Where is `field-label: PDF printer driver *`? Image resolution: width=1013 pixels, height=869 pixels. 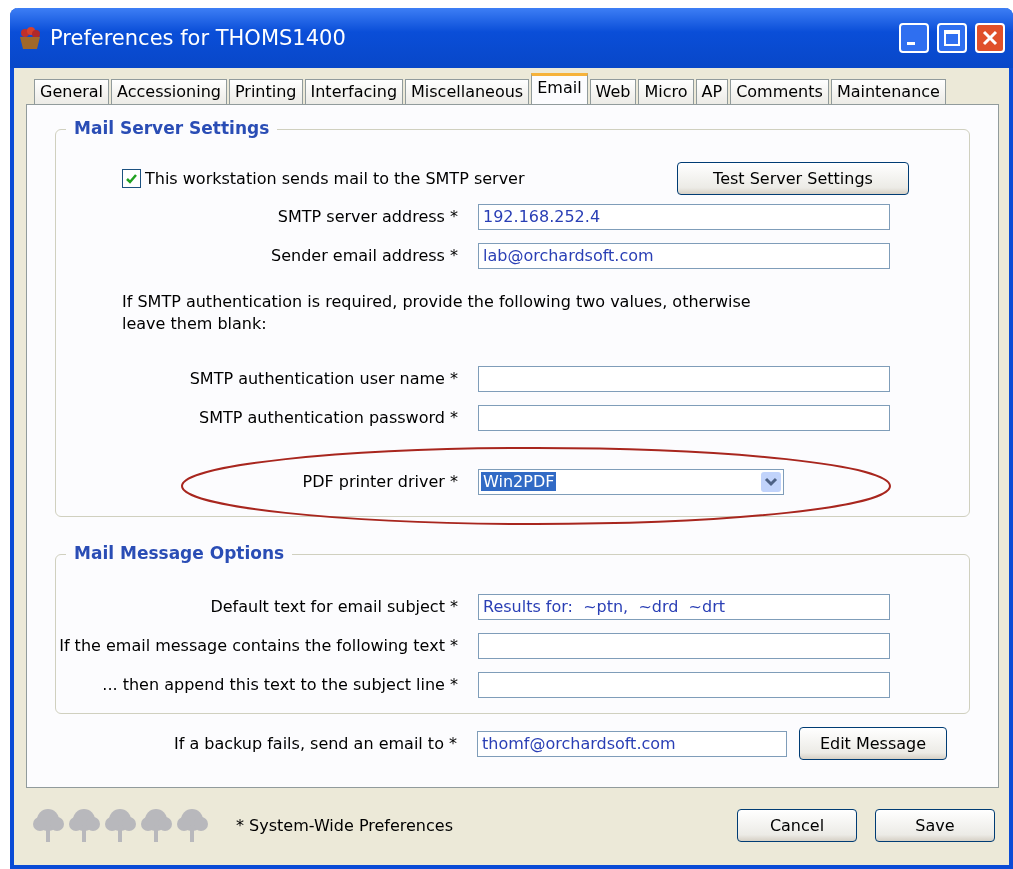
field-label: PDF printer driver * is located at coordinates (380, 481).